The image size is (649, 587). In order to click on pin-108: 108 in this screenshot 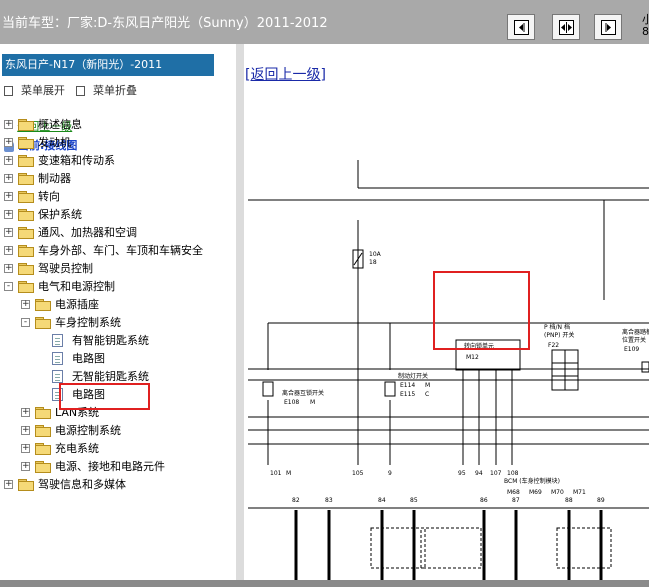, I will do `click(513, 473)`.